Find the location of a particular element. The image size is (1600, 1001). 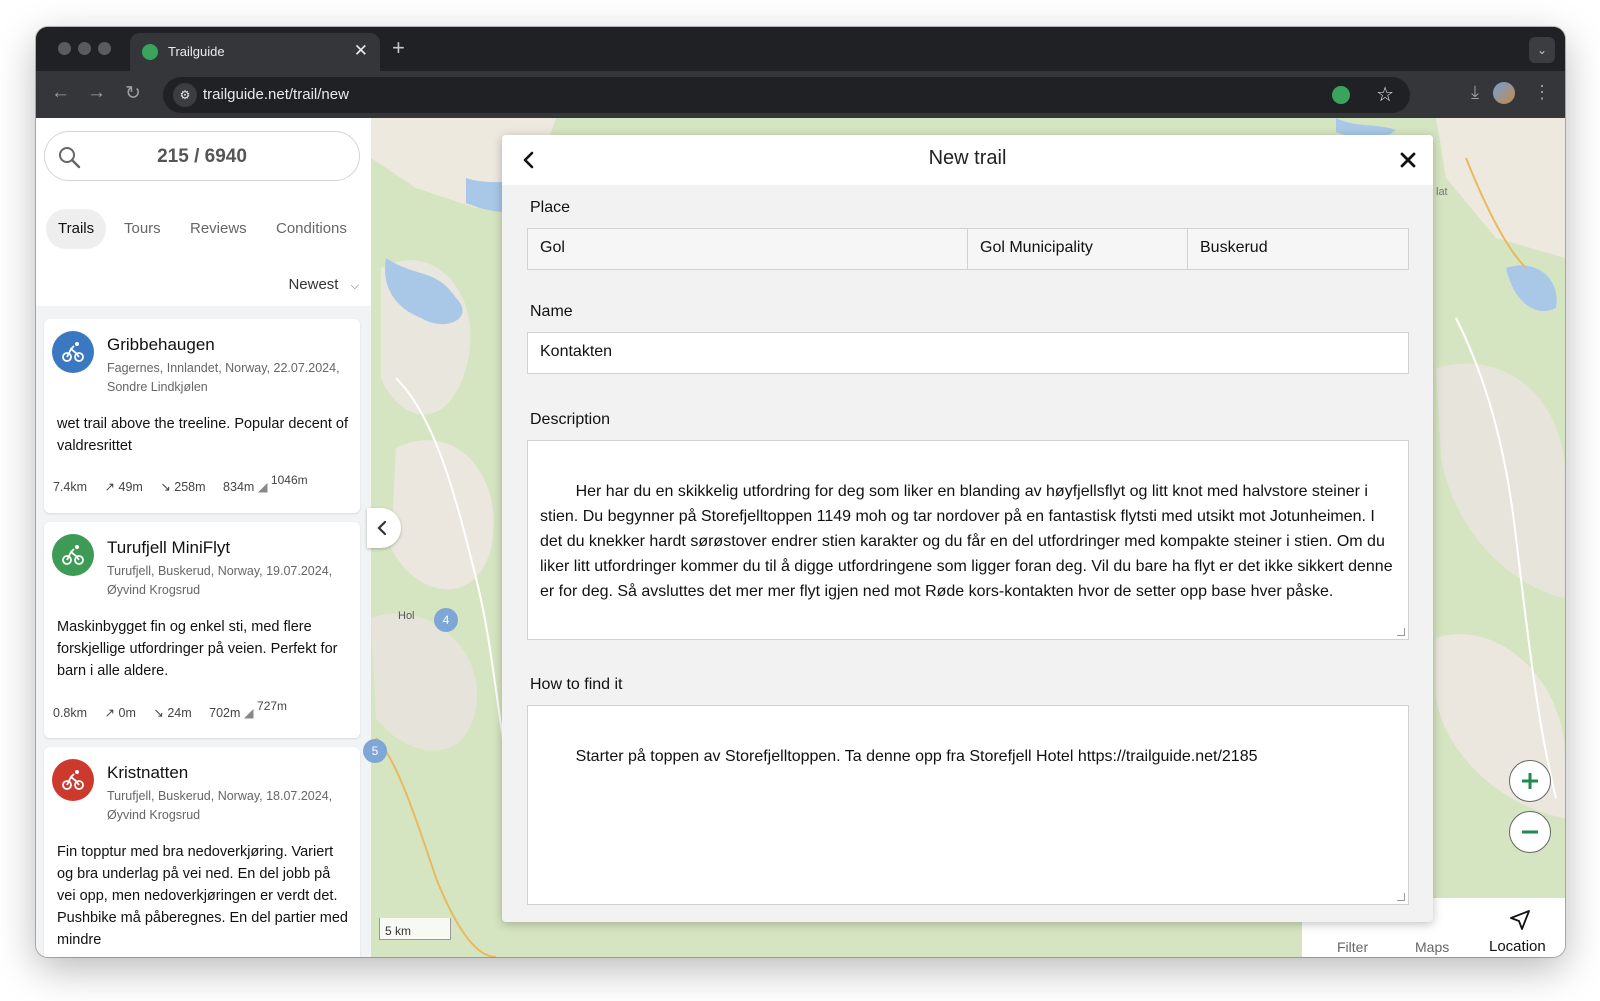

tab-conditions: Conditions is located at coordinates (311, 229).